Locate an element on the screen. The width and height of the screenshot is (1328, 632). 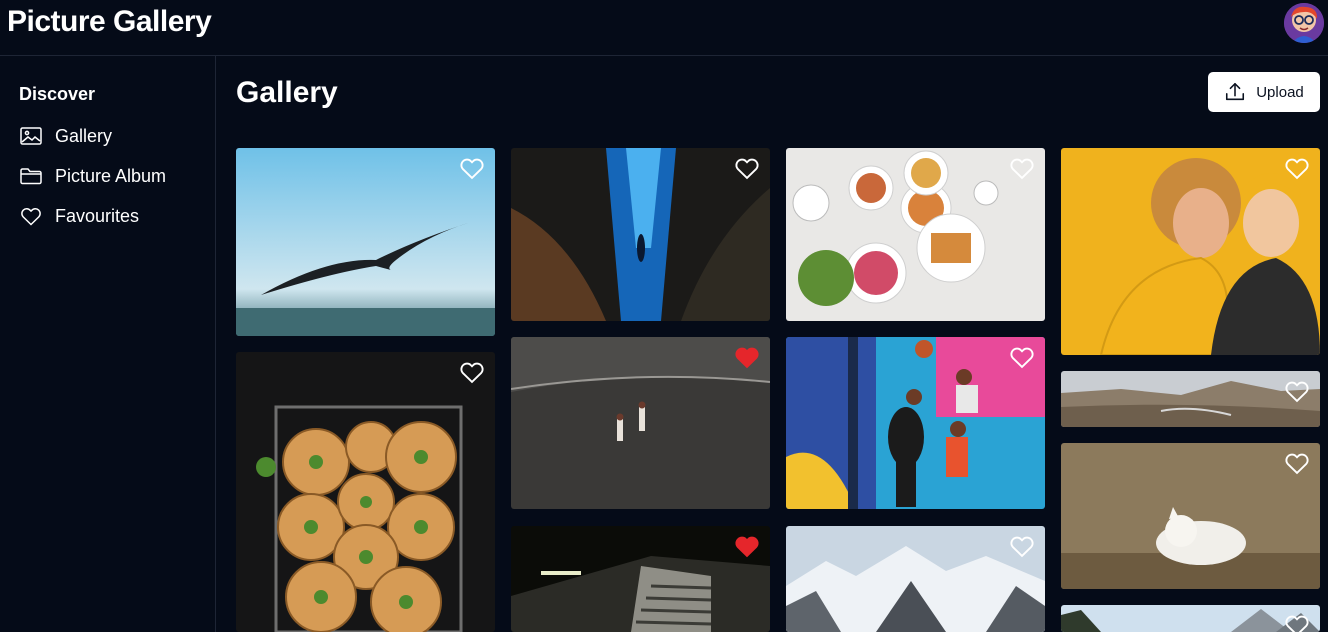
avatar is located at coordinates (1304, 23).